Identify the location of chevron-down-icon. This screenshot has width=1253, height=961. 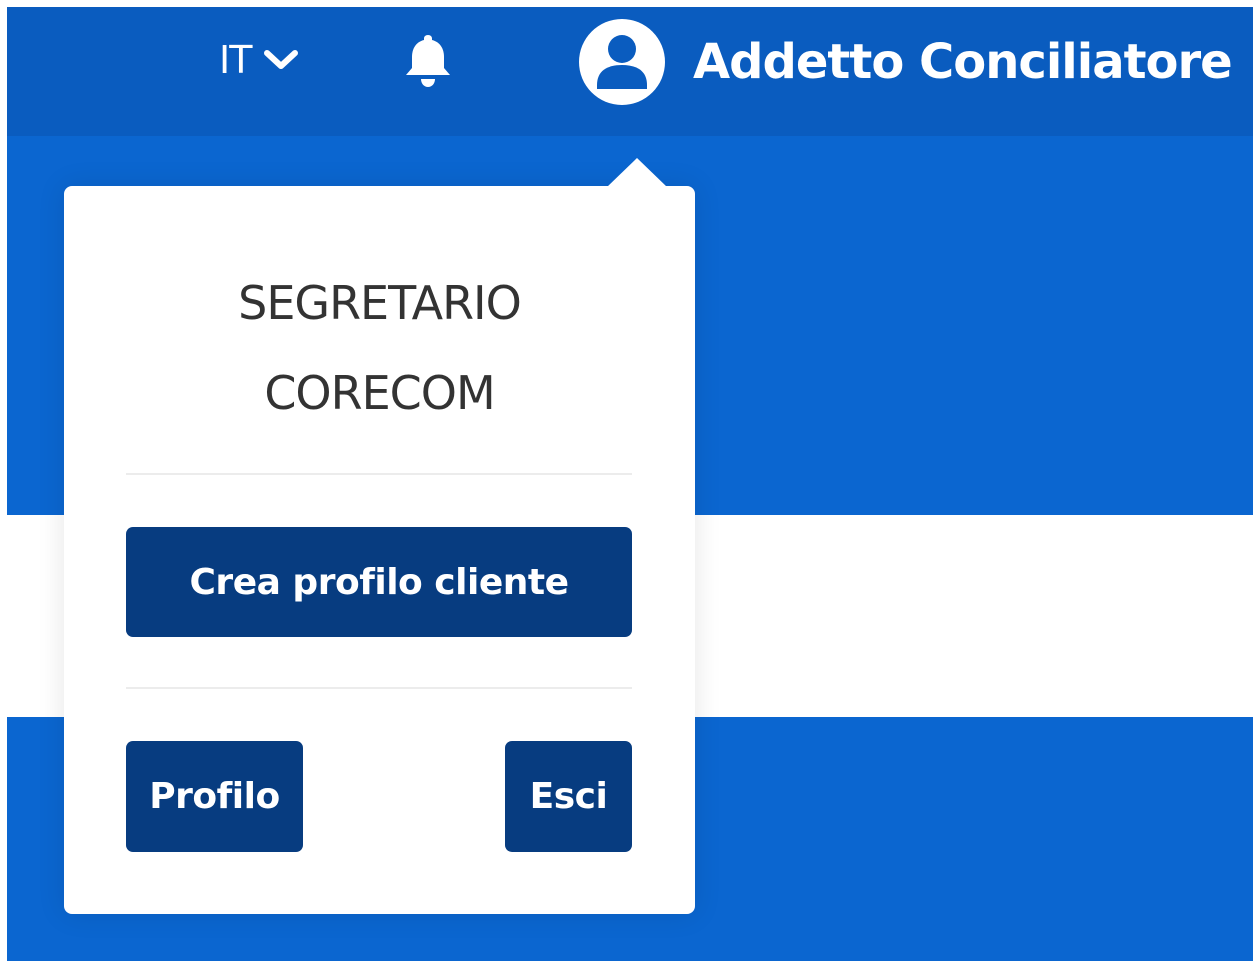
(281, 59).